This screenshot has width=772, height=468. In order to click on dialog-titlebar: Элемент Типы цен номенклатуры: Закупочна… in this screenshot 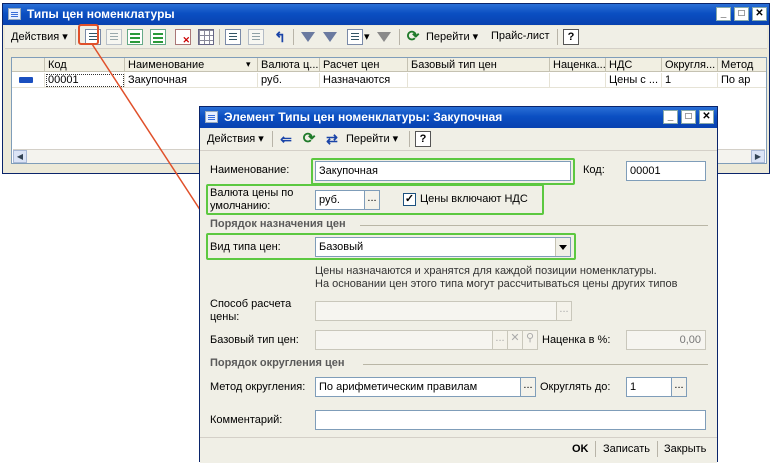, I will do `click(458, 117)`.